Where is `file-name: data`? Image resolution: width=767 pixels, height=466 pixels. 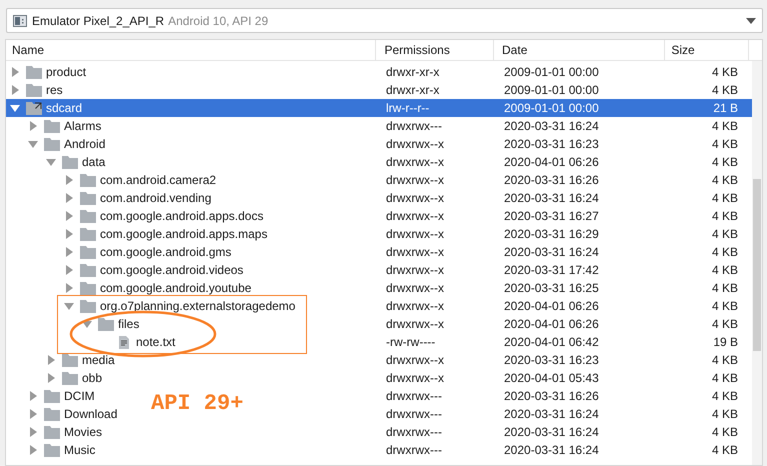
file-name: data is located at coordinates (94, 162).